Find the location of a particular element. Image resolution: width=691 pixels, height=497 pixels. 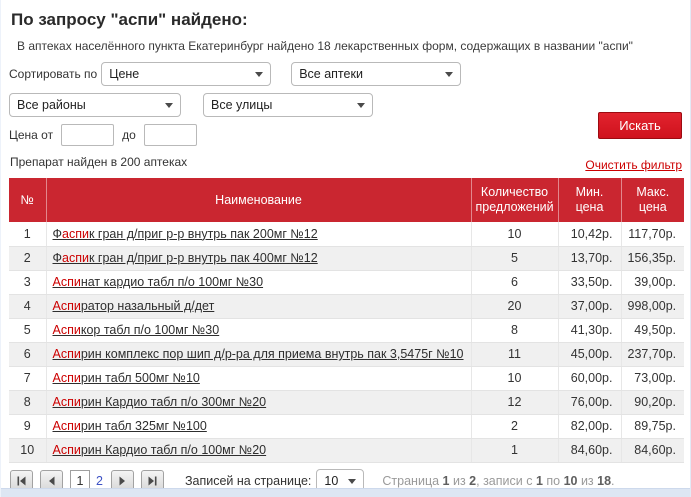

min-price: 82,00р. is located at coordinates (590, 426).